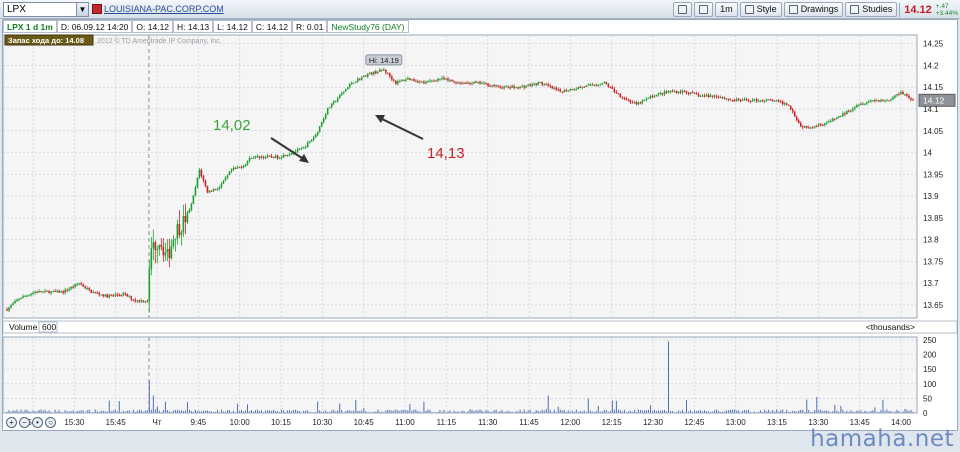 This screenshot has width=960, height=452. Describe the element at coordinates (882, 439) in the screenshot. I see `watermark-logo: hamaha.net` at that location.